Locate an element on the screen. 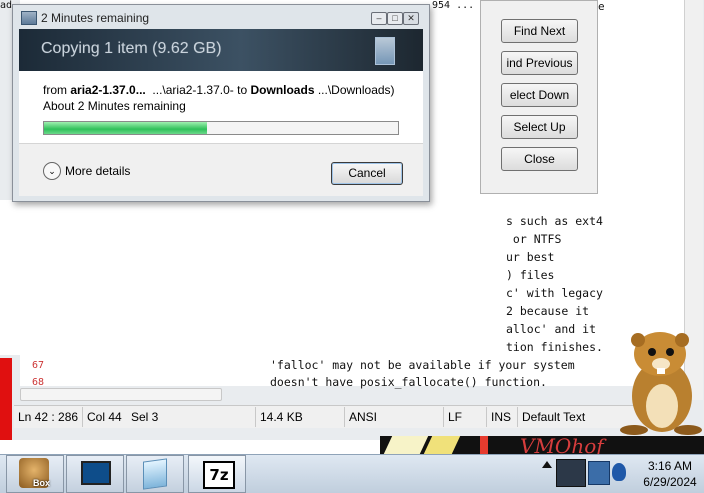  find-previous-button: ind Previous is located at coordinates (539, 63).